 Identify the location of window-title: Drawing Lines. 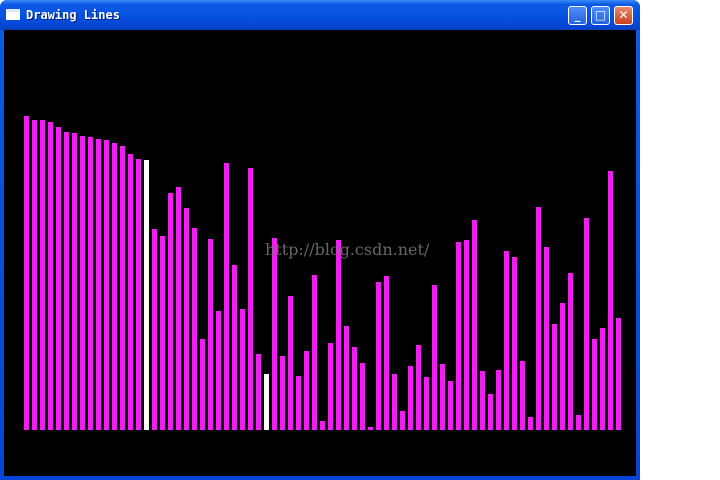
(73, 15).